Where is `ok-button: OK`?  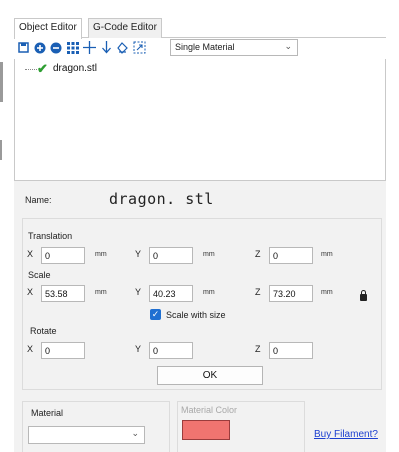
ok-button: OK is located at coordinates (210, 375).